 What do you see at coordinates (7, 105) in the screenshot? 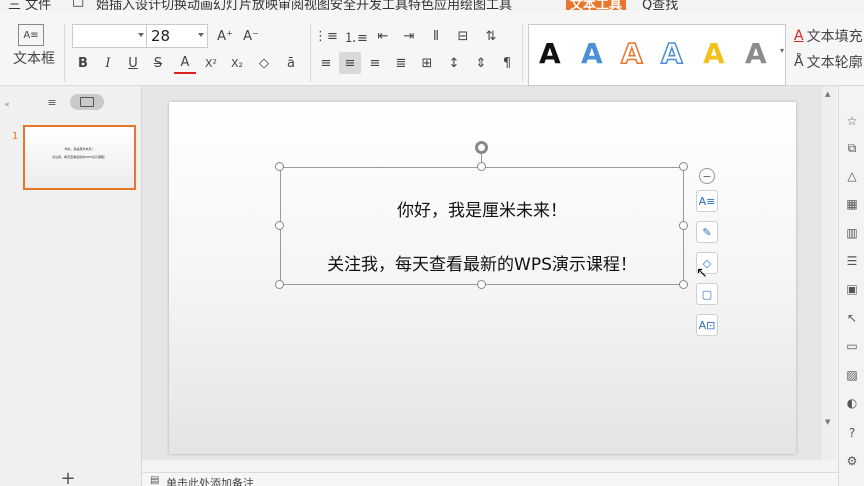
I see `collapse-panel-icon: «` at bounding box center [7, 105].